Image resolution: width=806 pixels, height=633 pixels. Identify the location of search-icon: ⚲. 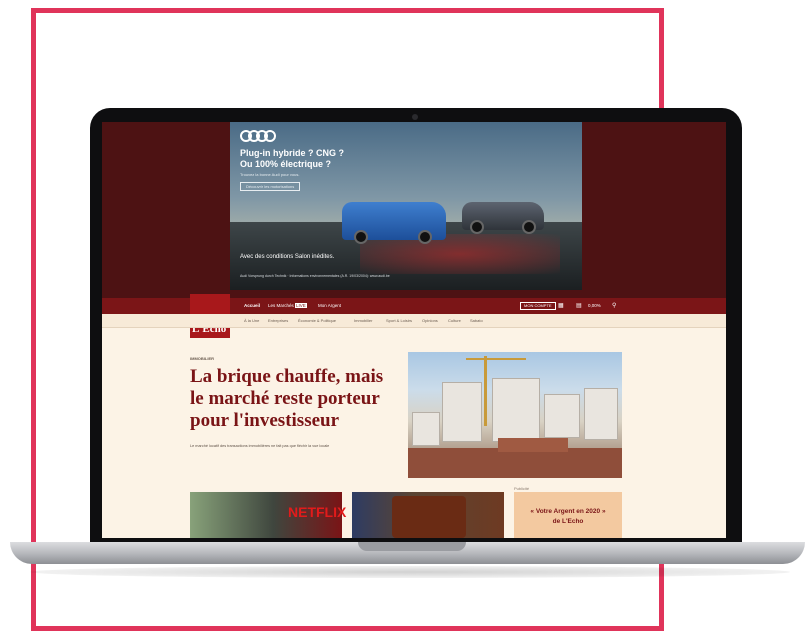
(614, 306).